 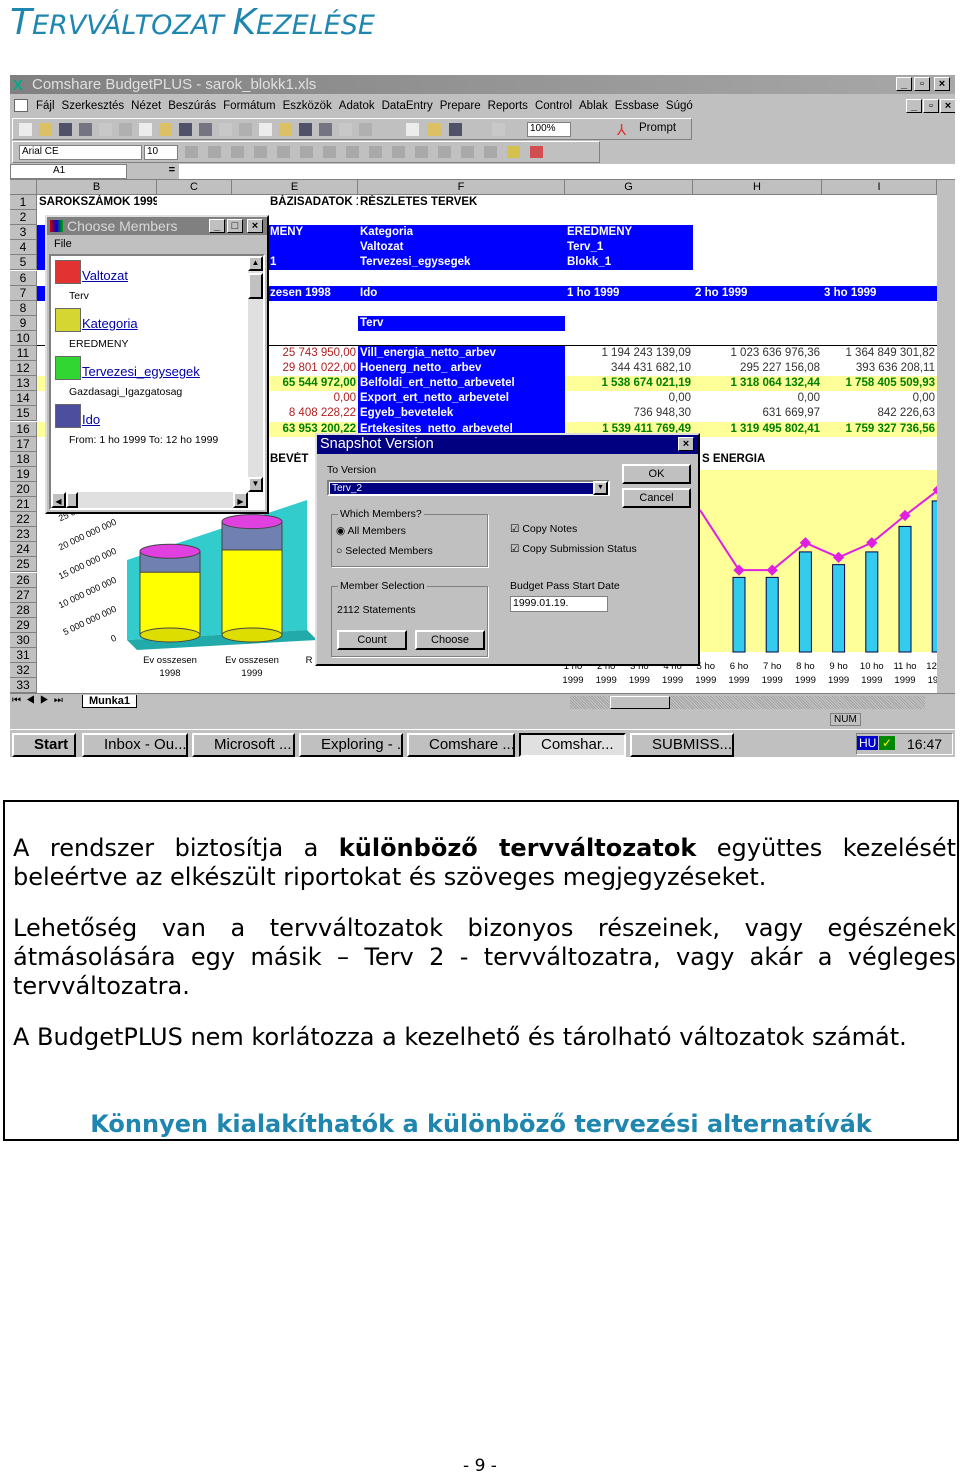 I want to click on cell-G4: Terv_1, so click(x=629, y=248).